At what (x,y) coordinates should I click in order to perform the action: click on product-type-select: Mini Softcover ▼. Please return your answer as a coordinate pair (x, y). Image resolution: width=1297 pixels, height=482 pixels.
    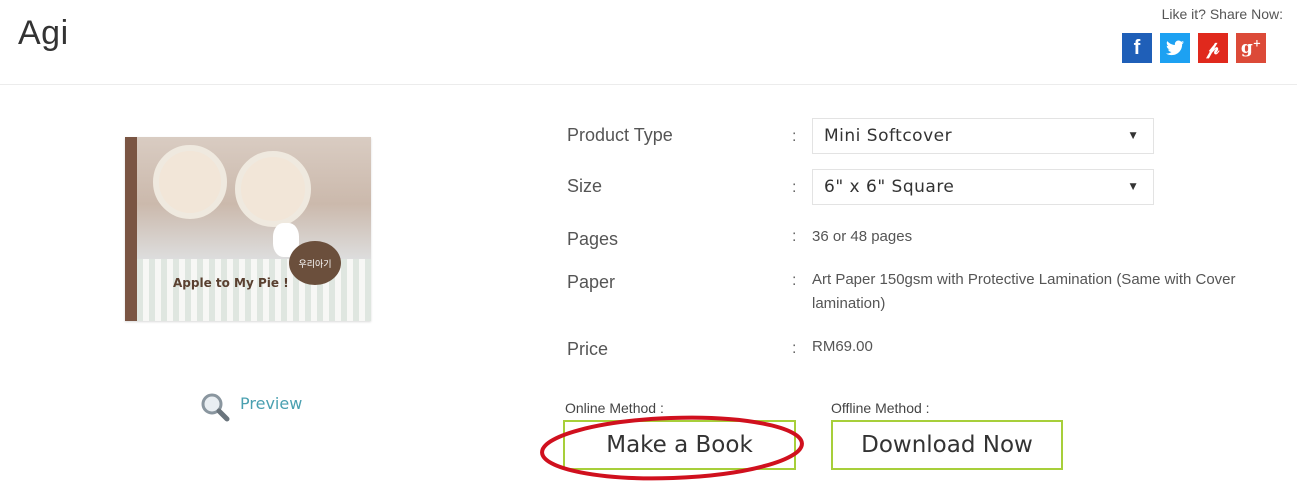
    Looking at the image, I should click on (983, 136).